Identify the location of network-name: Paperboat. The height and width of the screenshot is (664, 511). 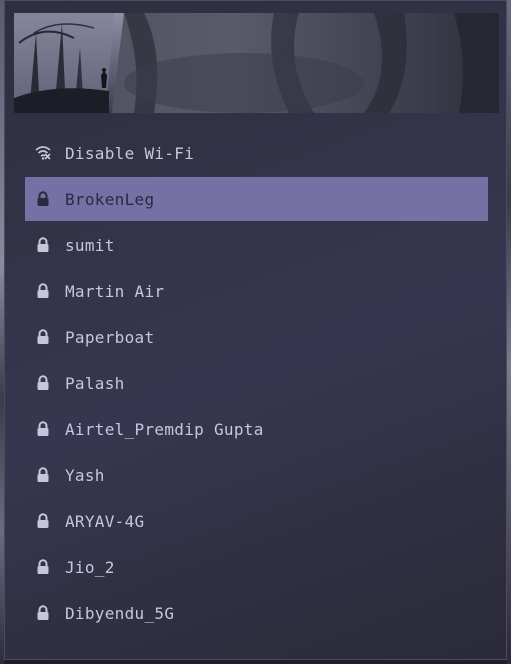
(110, 337).